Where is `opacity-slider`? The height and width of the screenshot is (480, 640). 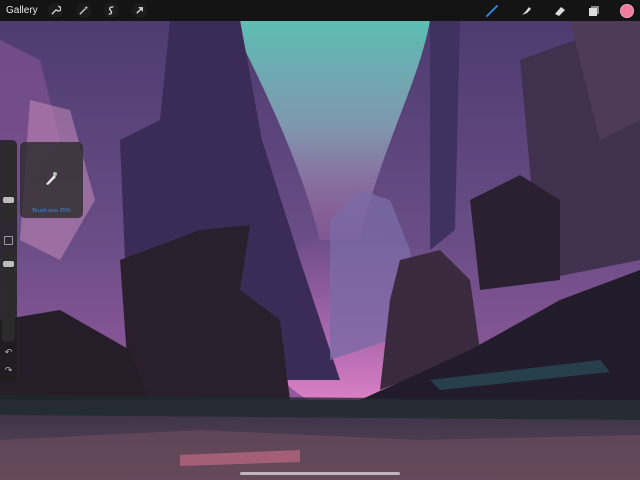
opacity-slider is located at coordinates (8, 296).